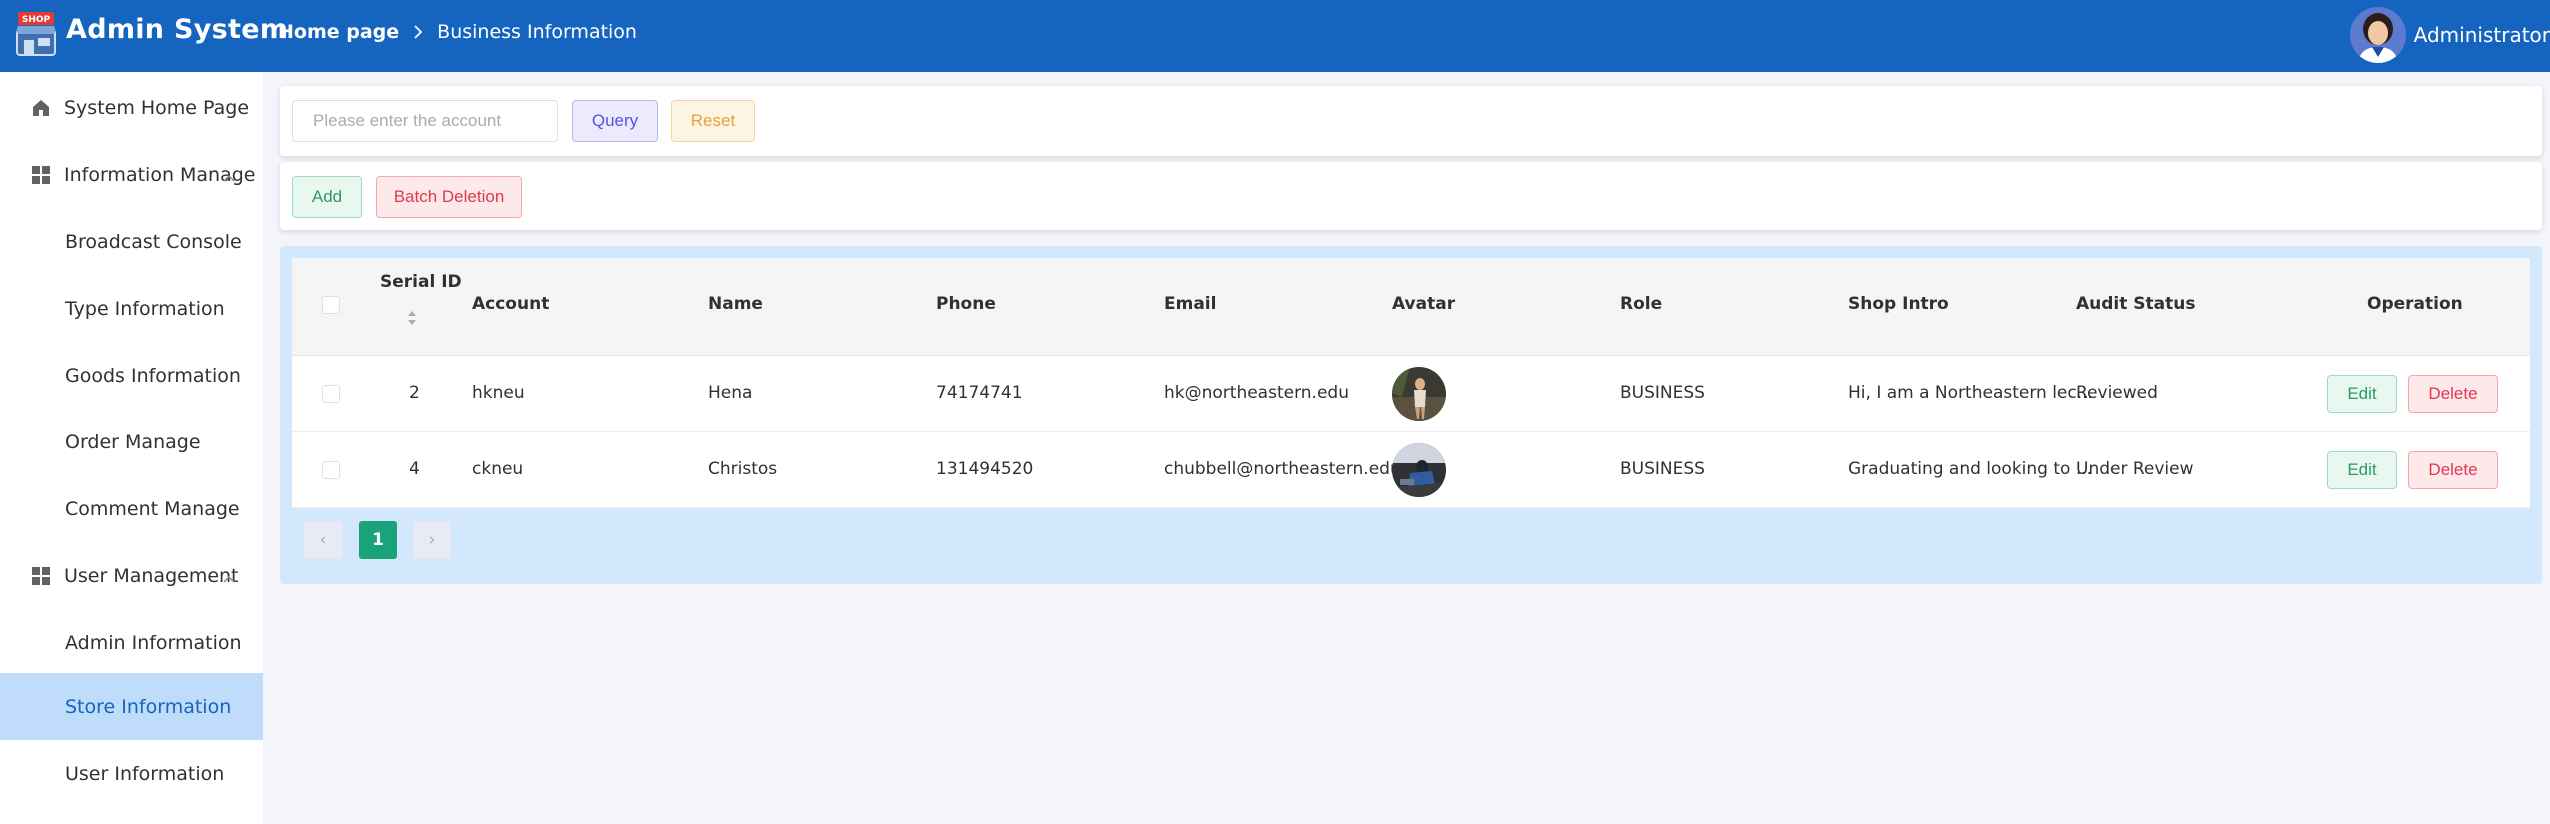 The width and height of the screenshot is (2550, 824). Describe the element at coordinates (2415, 304) in the screenshot. I see `column-header-operation: Operation` at that location.